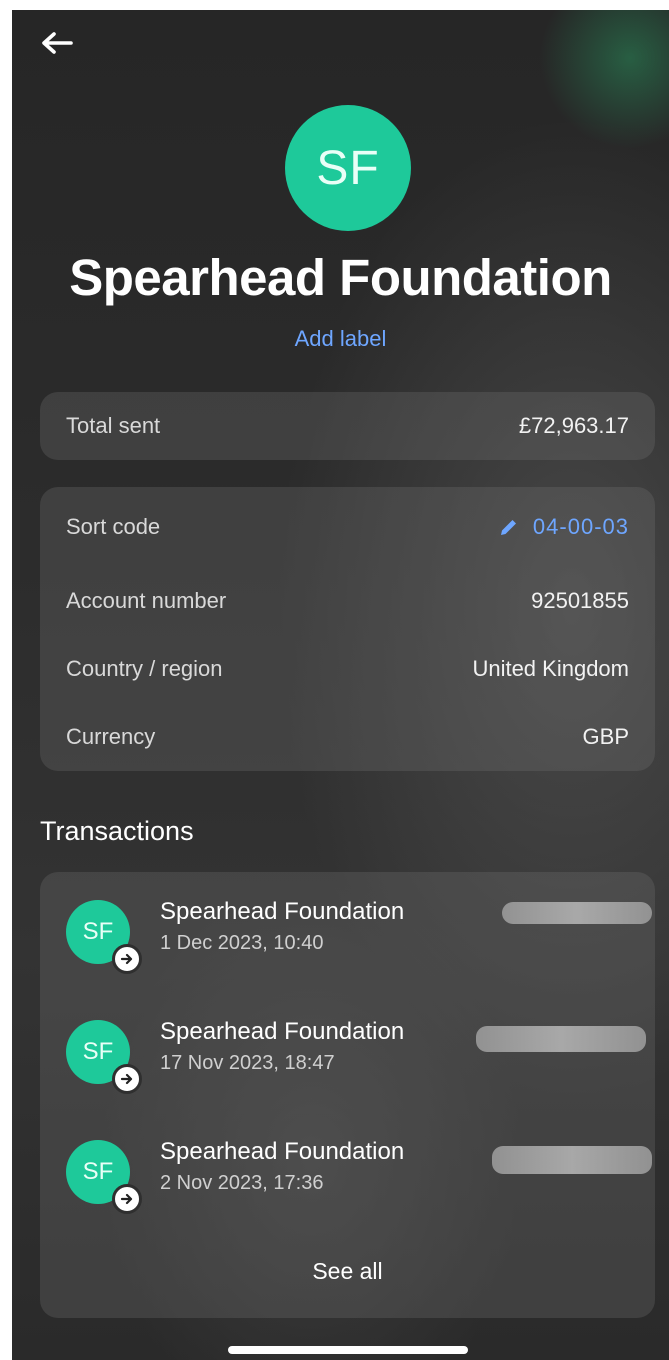 This screenshot has width=669, height=1360. What do you see at coordinates (340, 339) in the screenshot?
I see `add-label-link: Add label` at bounding box center [340, 339].